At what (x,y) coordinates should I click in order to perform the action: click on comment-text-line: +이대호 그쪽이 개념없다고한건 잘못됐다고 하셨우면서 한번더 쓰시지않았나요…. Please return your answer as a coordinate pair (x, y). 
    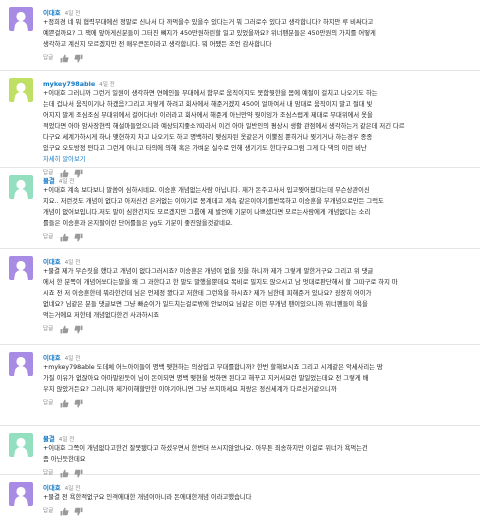
    Looking at the image, I should click on (205, 448).